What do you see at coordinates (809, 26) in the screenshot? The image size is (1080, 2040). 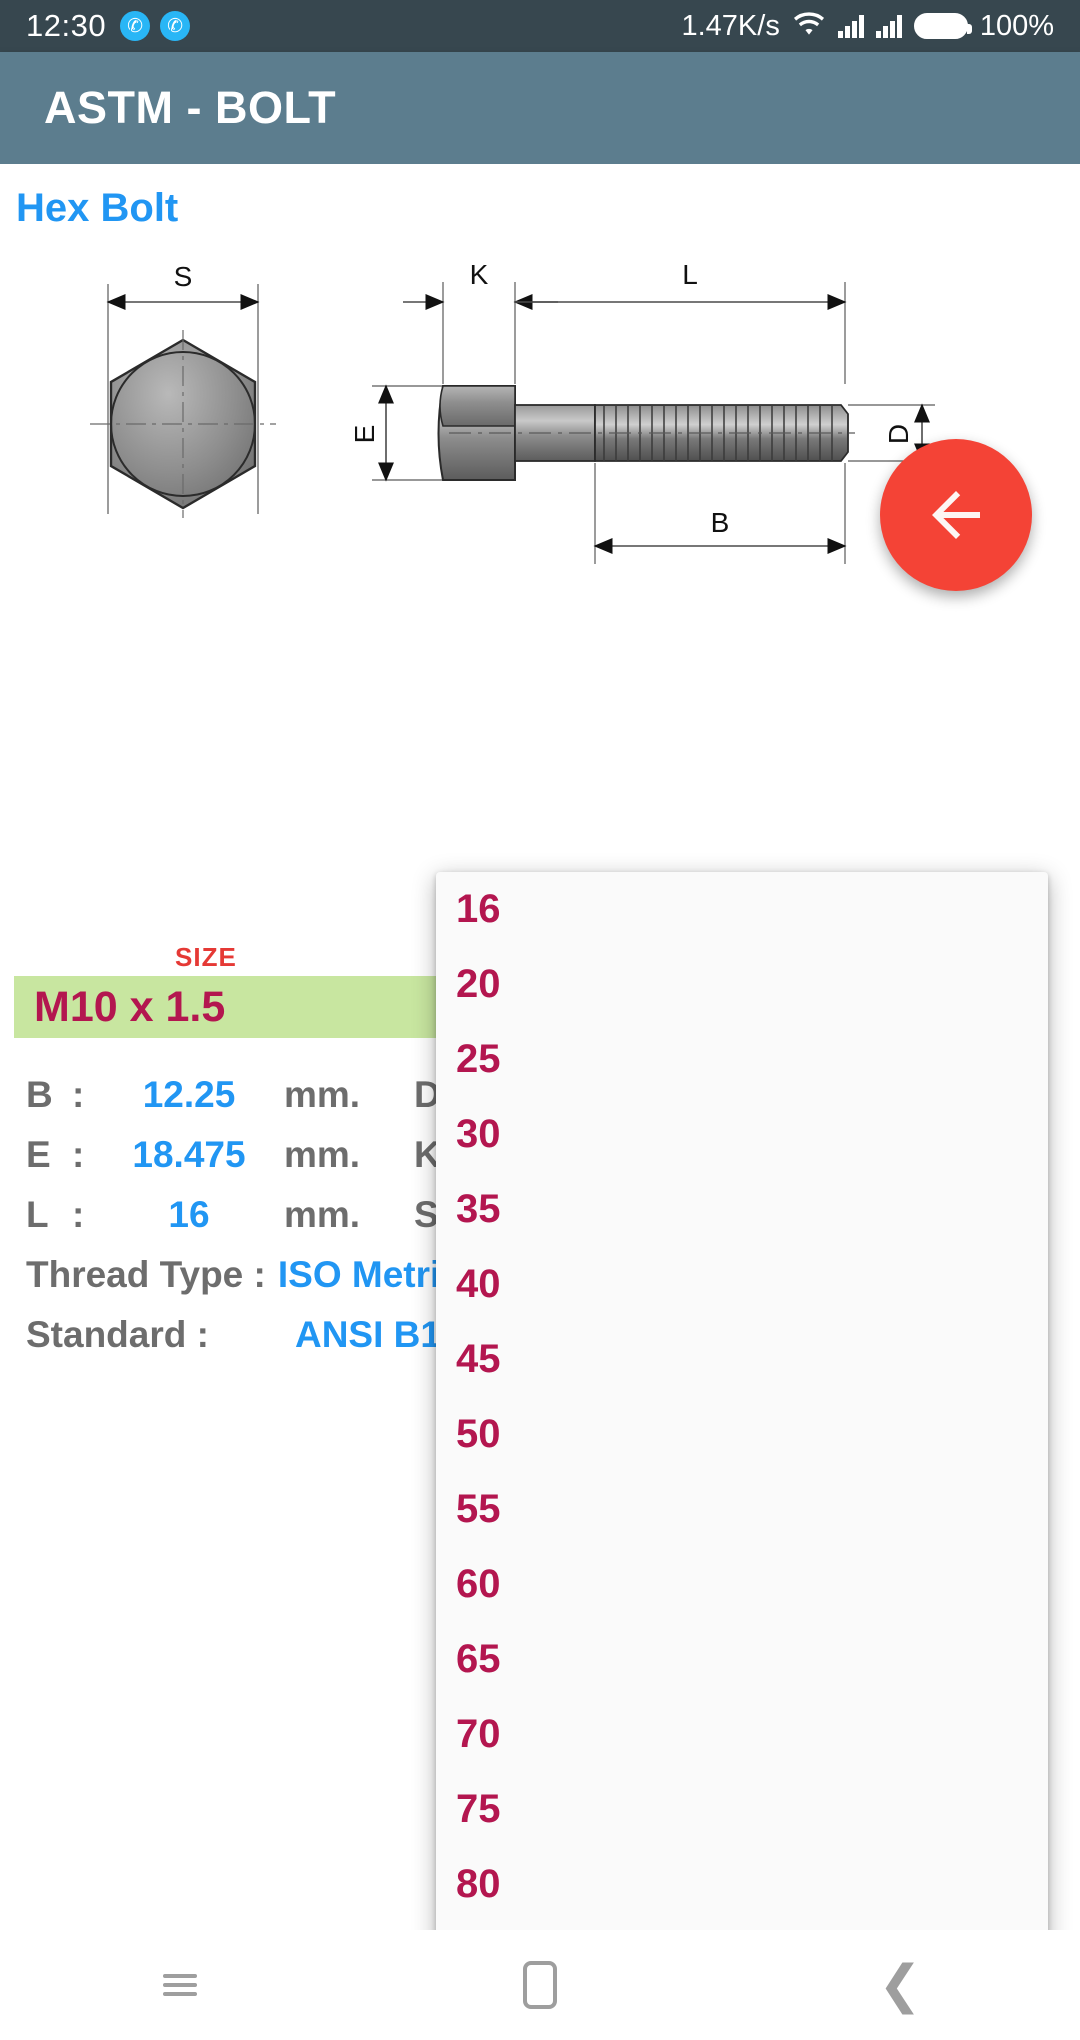 I see `wifi-icon` at bounding box center [809, 26].